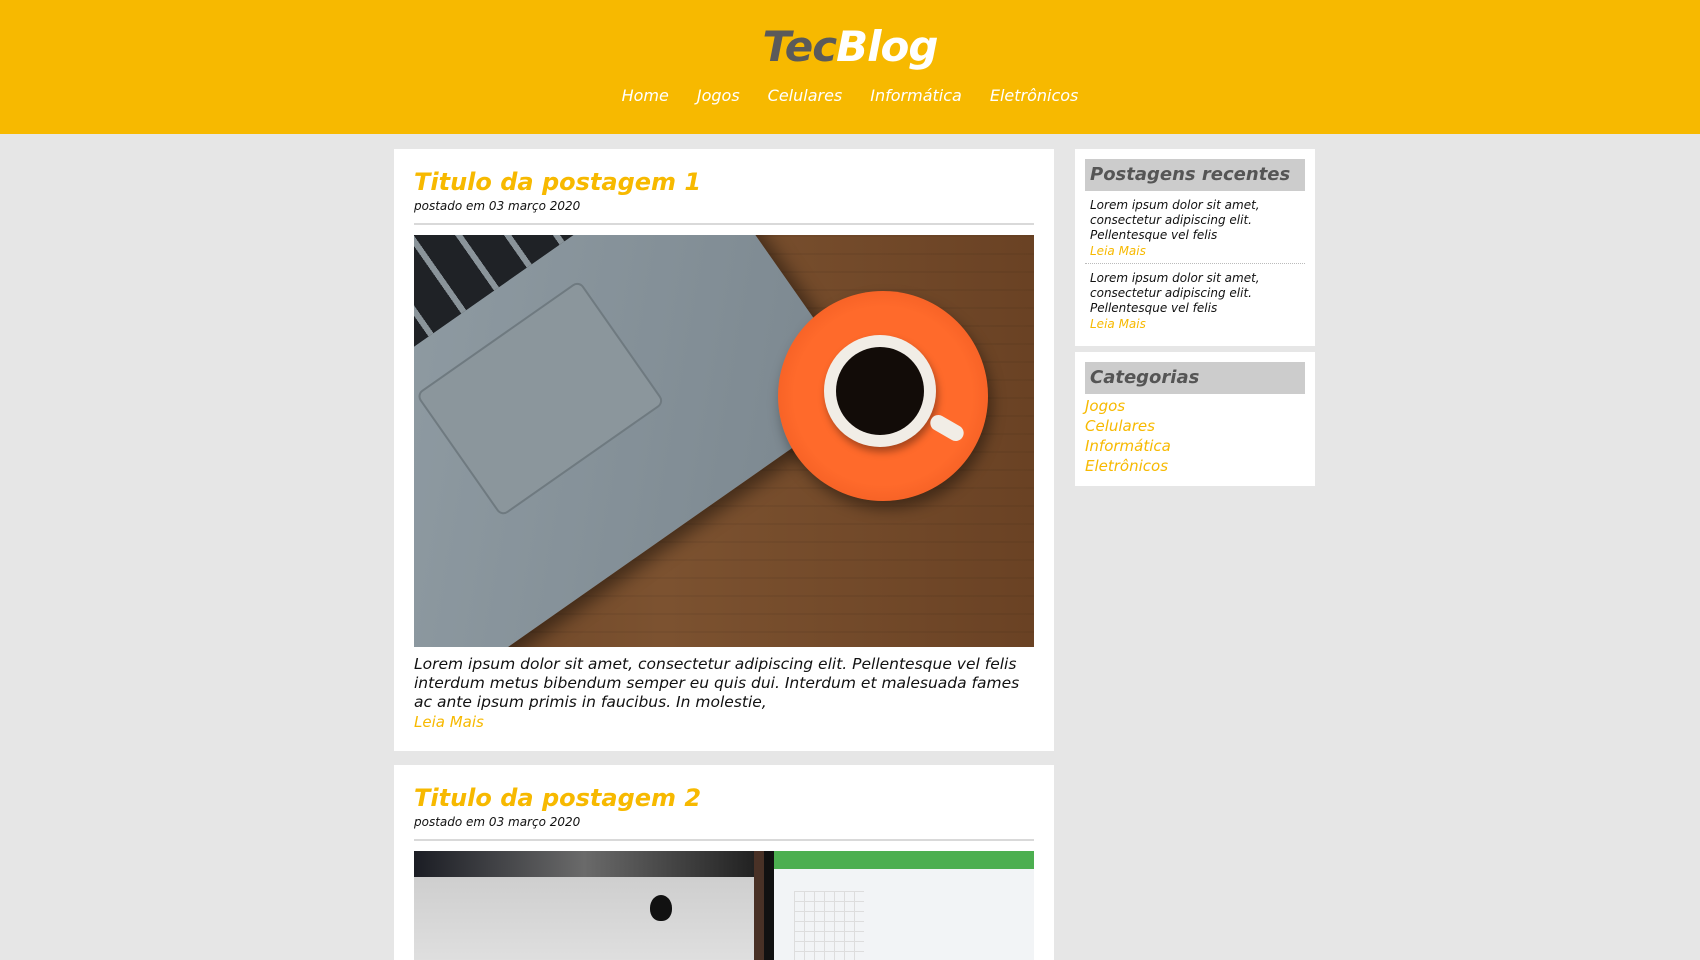 Image resolution: width=1700 pixels, height=960 pixels. I want to click on nav-celulares: Celulares, so click(805, 95).